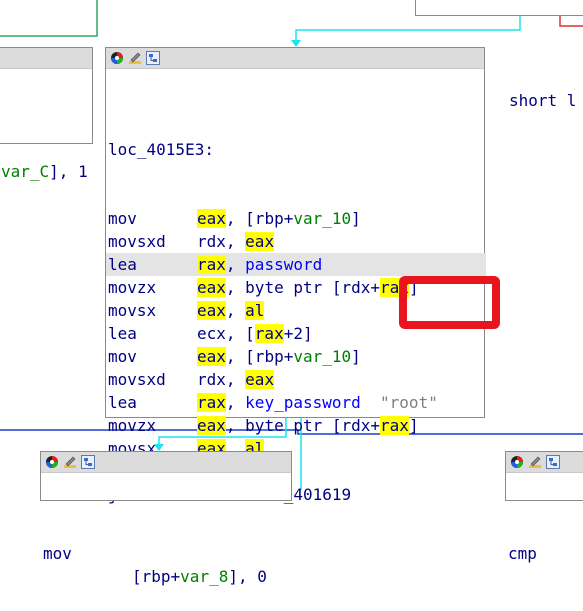 This screenshot has height=611, width=583. What do you see at coordinates (226, 333) in the screenshot?
I see `operand-text: ecx, [` at bounding box center [226, 333].